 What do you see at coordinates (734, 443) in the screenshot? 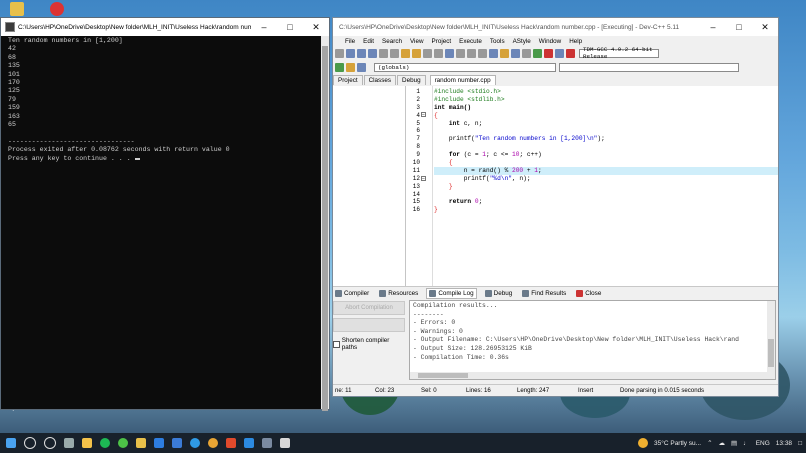
I see `network-icon: ▤` at bounding box center [734, 443].